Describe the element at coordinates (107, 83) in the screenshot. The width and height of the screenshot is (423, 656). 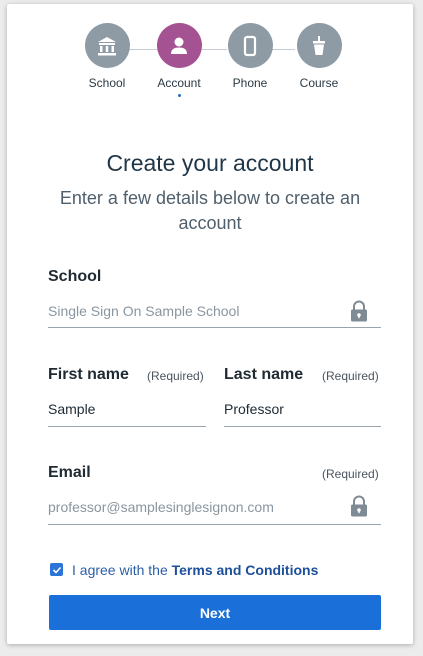
I see `step-label-school: School` at that location.